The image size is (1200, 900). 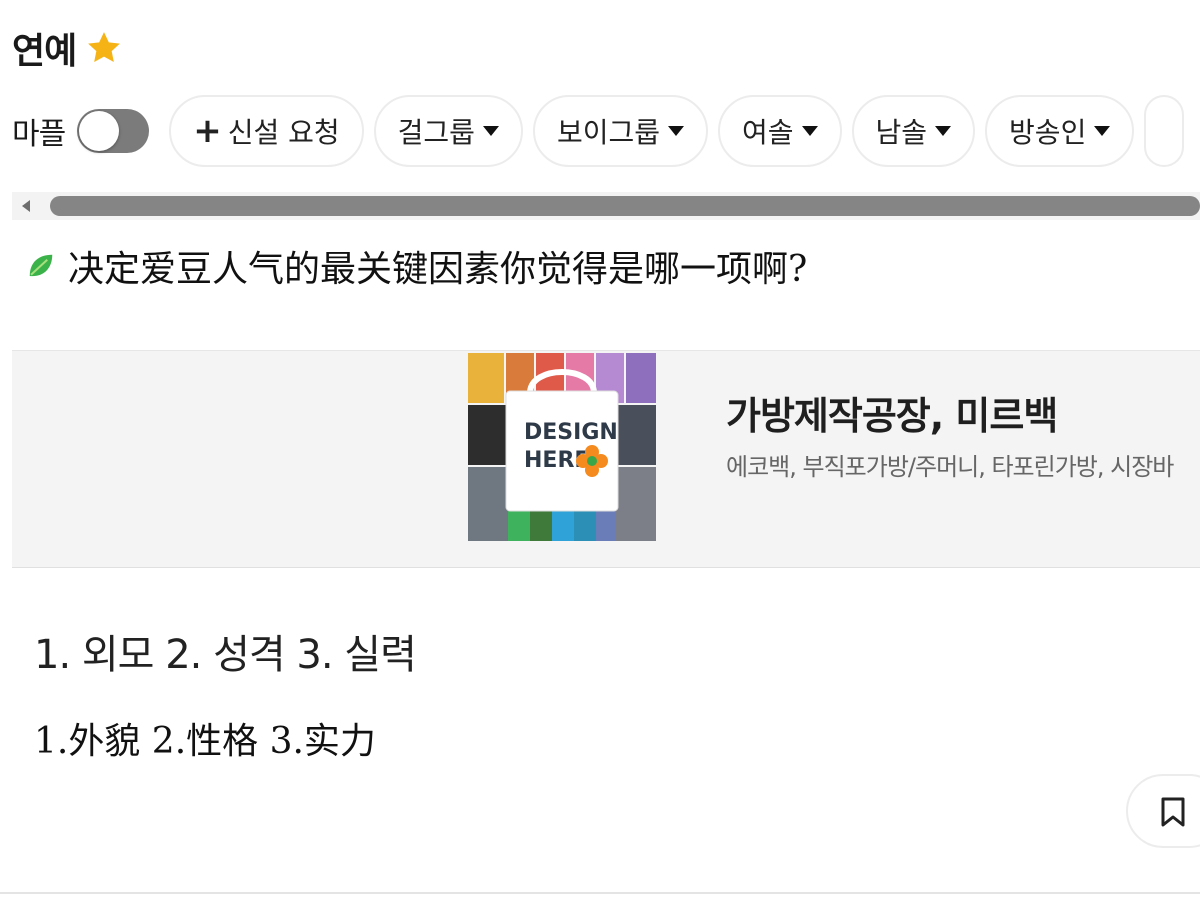 I want to click on request-label: 신설 요청, so click(x=283, y=132).